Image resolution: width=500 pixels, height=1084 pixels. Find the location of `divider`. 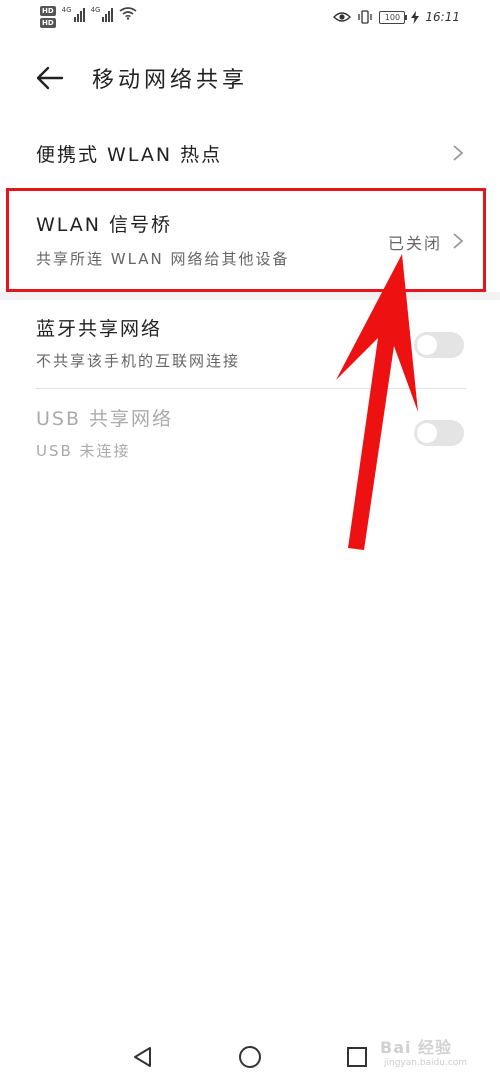

divider is located at coordinates (251, 388).